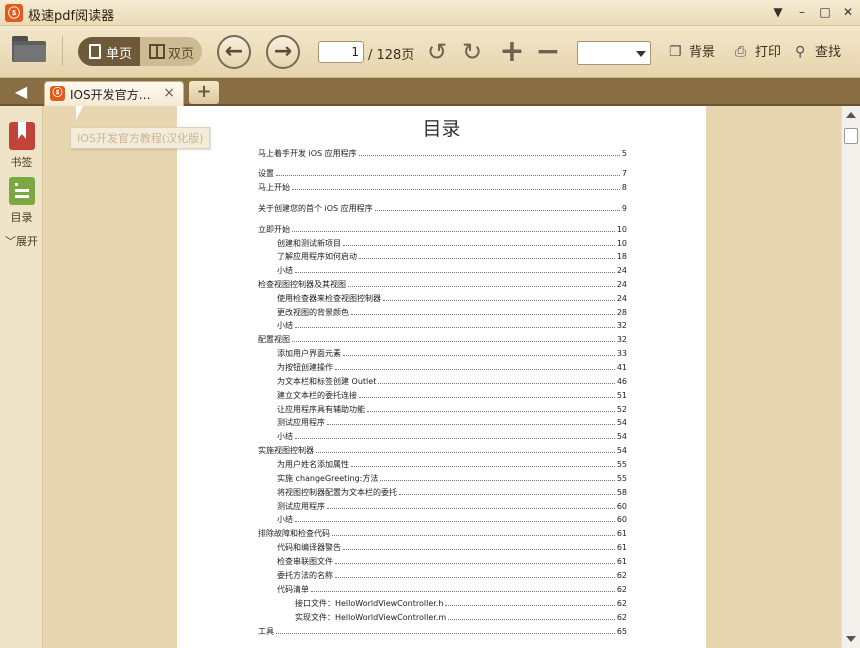 This screenshot has width=860, height=648. Describe the element at coordinates (461, 618) in the screenshot. I see `toc-entry: 实现文件：HelloWorldViewController.m 62` at that location.